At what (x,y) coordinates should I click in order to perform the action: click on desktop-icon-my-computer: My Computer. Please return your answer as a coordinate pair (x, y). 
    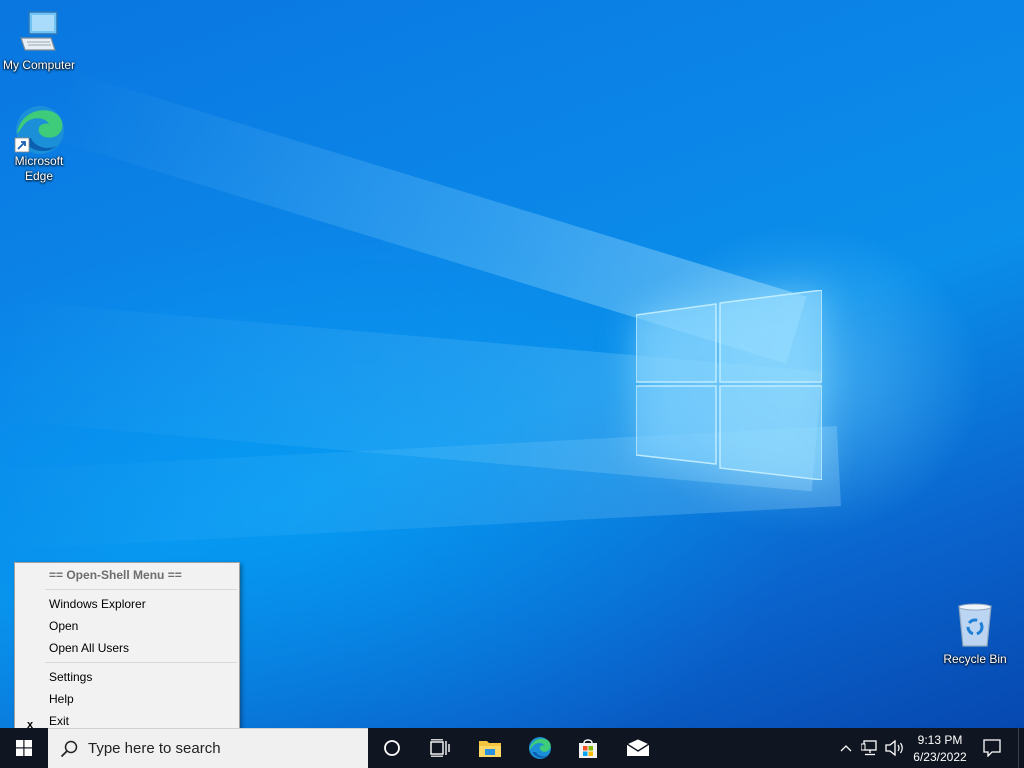
    Looking at the image, I should click on (40, 40).